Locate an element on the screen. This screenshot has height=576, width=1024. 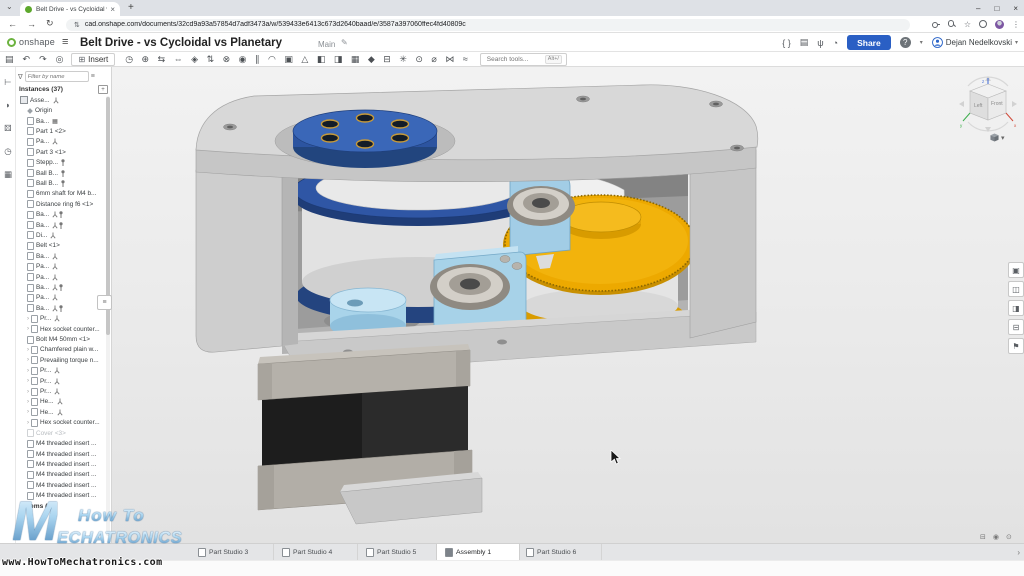
onshape-logo: onshape is located at coordinates (31, 42).